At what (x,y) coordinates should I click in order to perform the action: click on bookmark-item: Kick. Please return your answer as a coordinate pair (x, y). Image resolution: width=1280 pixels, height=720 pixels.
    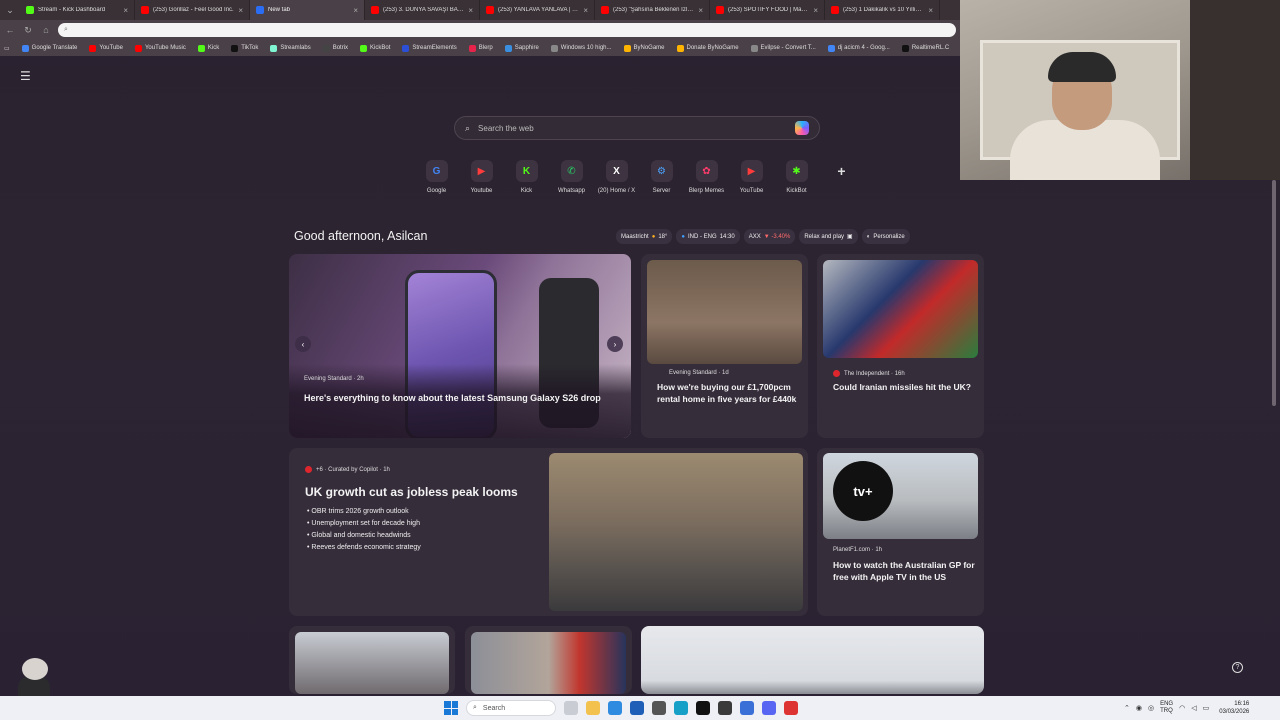
    Looking at the image, I should click on (208, 48).